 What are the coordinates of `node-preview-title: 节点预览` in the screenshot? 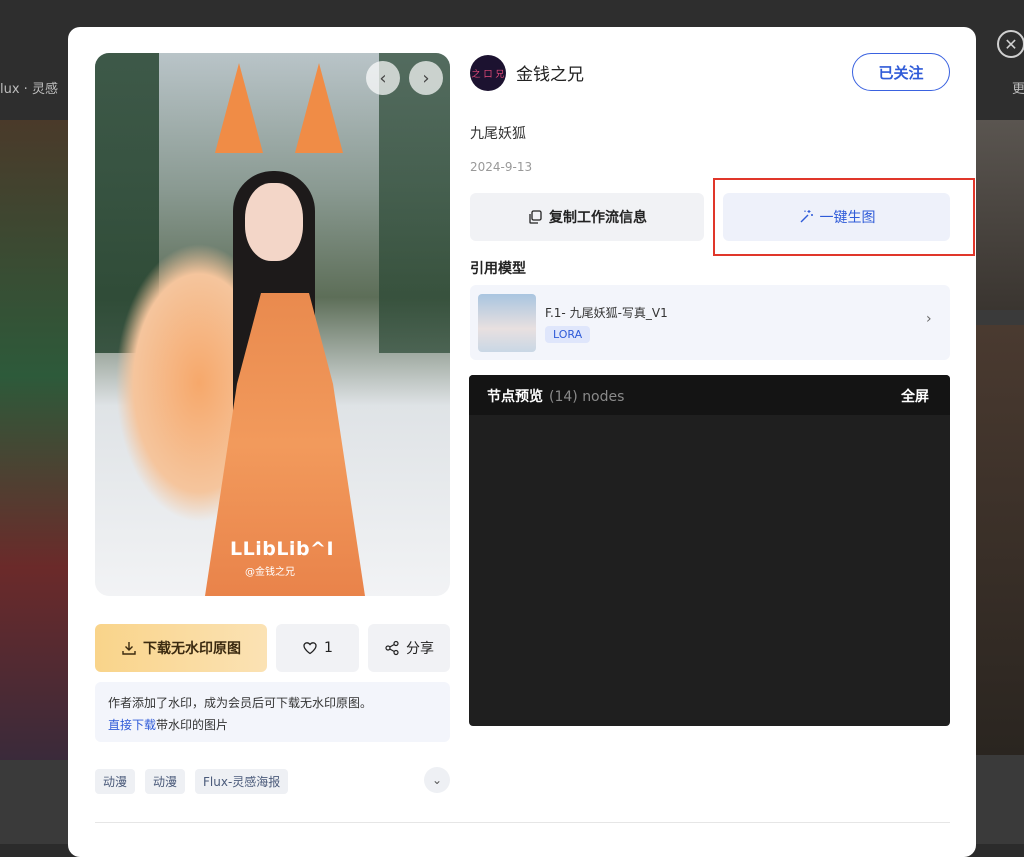 It's located at (515, 397).